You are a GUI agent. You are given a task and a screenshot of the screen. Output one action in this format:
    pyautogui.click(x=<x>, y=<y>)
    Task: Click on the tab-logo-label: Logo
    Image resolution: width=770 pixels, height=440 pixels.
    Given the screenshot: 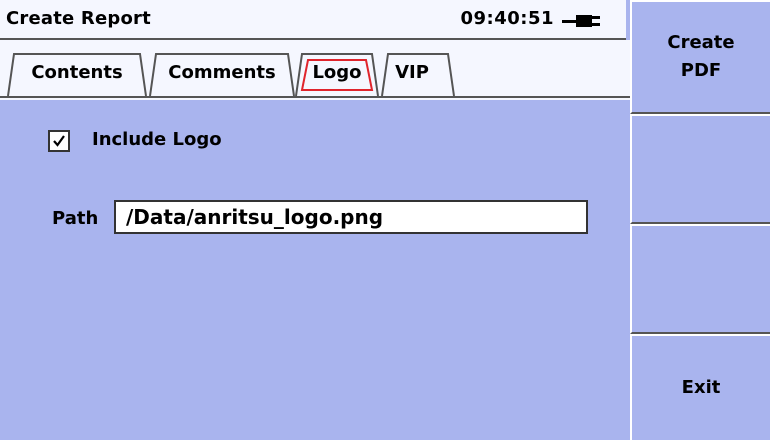 What is the action you would take?
    pyautogui.click(x=337, y=72)
    